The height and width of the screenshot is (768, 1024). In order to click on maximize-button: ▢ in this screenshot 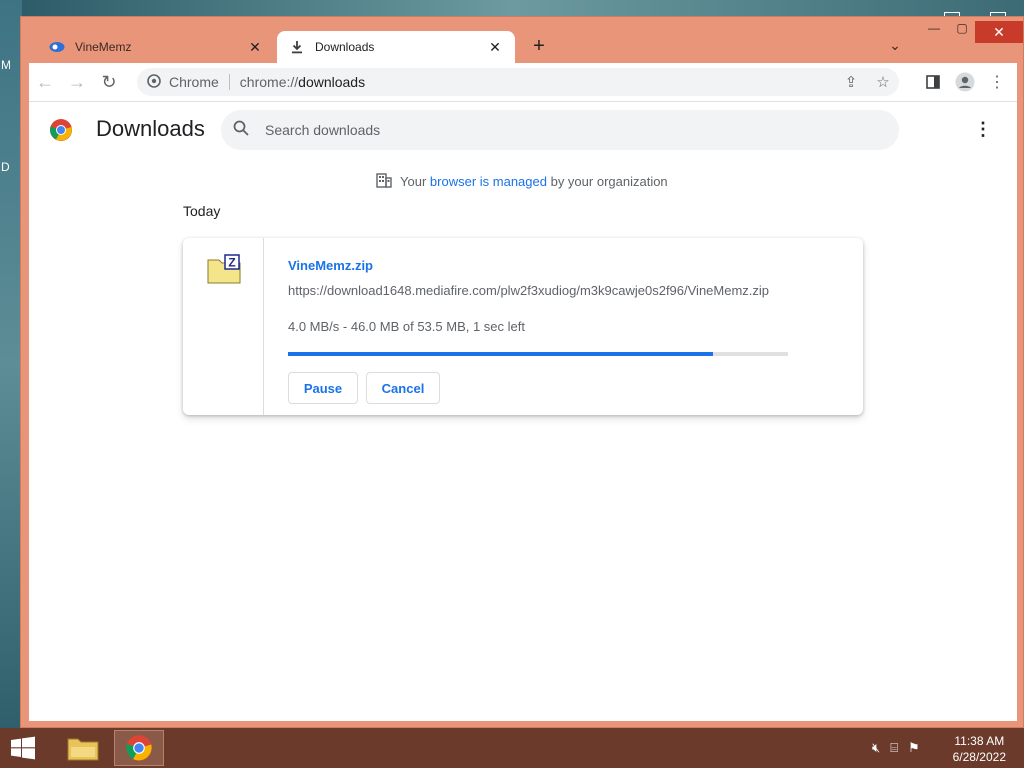, I will do `click(962, 32)`.